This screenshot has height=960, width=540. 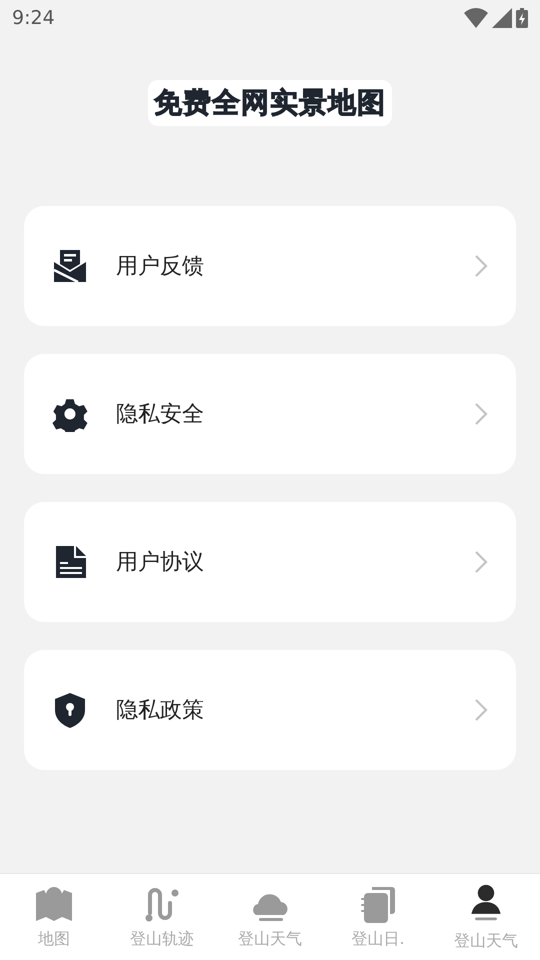 What do you see at coordinates (70, 266) in the screenshot?
I see `envelope-icon` at bounding box center [70, 266].